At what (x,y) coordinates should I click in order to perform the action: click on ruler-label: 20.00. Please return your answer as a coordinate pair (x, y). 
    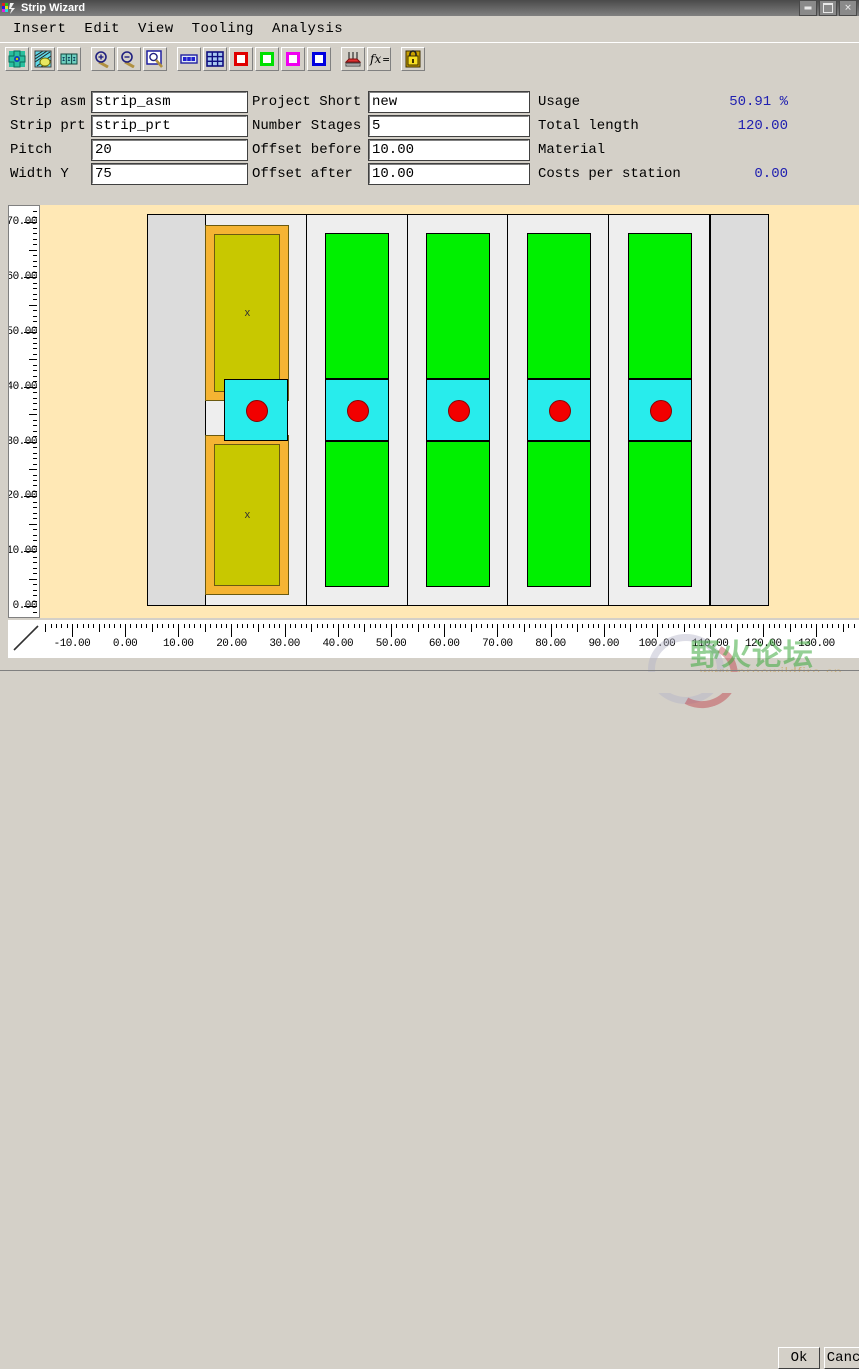
    Looking at the image, I should click on (22, 496).